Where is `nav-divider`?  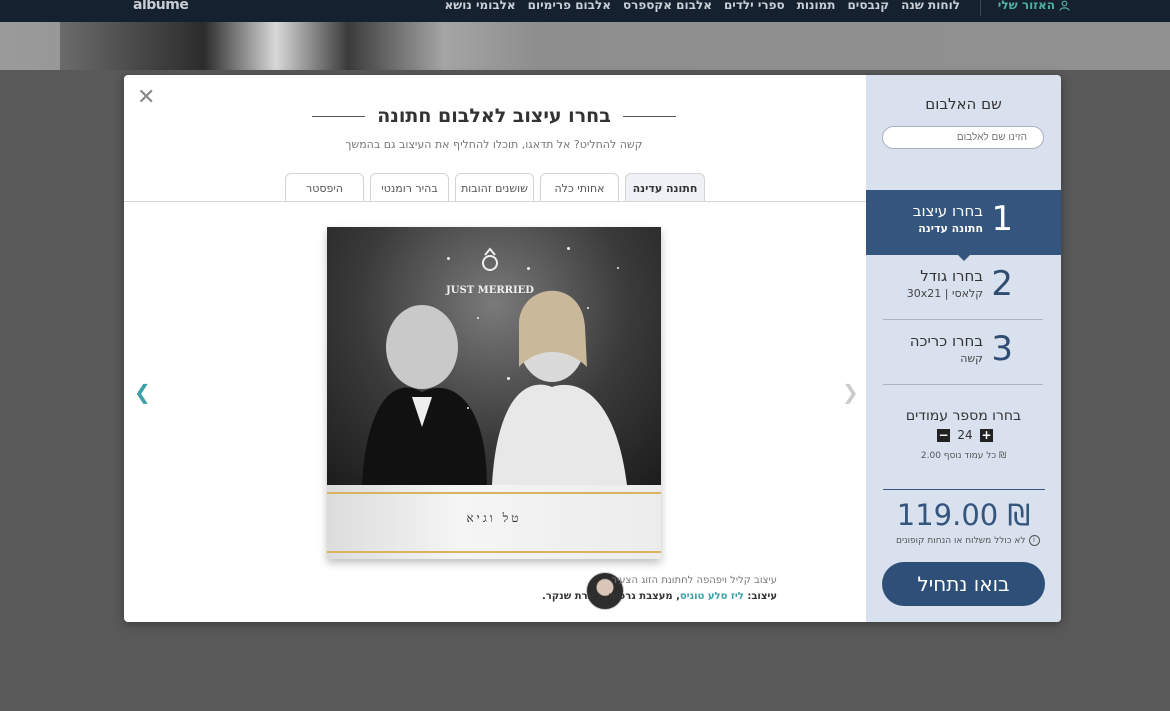 nav-divider is located at coordinates (980, 8).